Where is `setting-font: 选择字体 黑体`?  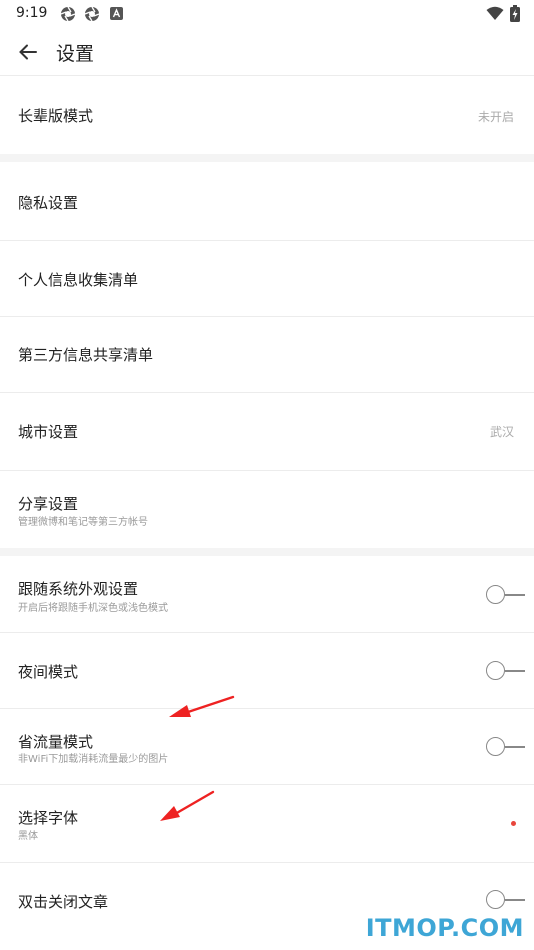 setting-font: 选择字体 黑体 is located at coordinates (267, 824).